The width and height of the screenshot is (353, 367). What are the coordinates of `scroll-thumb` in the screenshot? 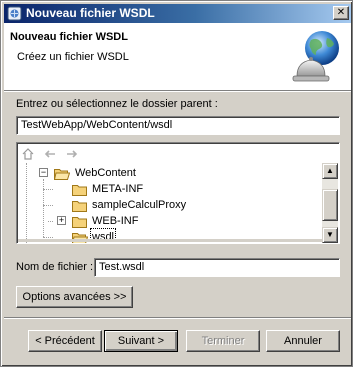 It's located at (330, 205).